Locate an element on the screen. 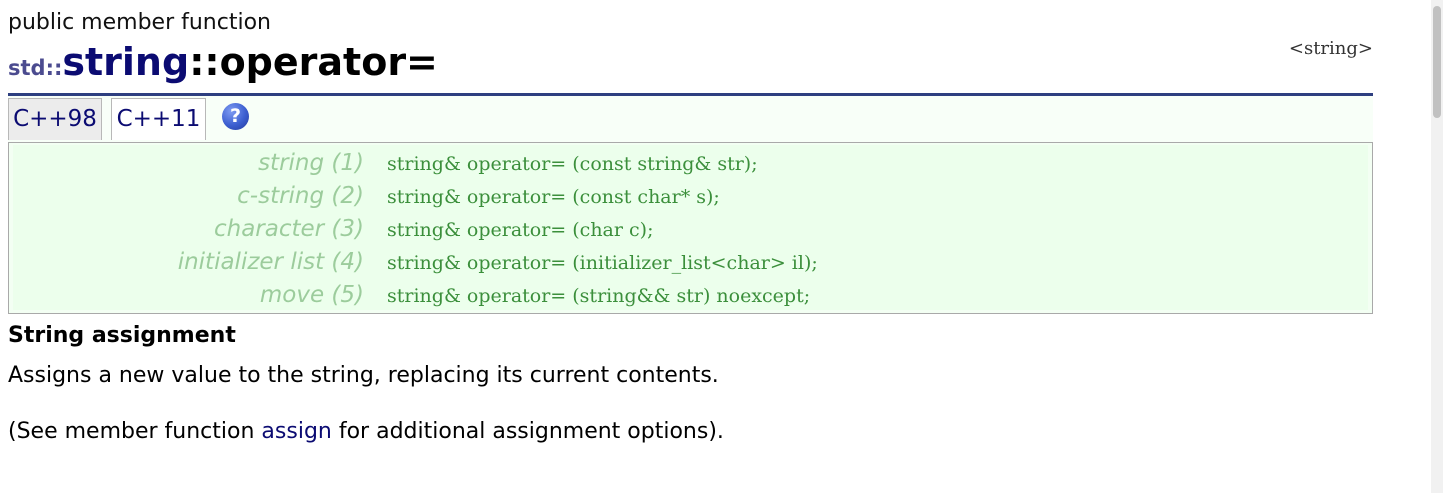  standard-tab-bar: C++98 C++11 ? is located at coordinates (690, 119).